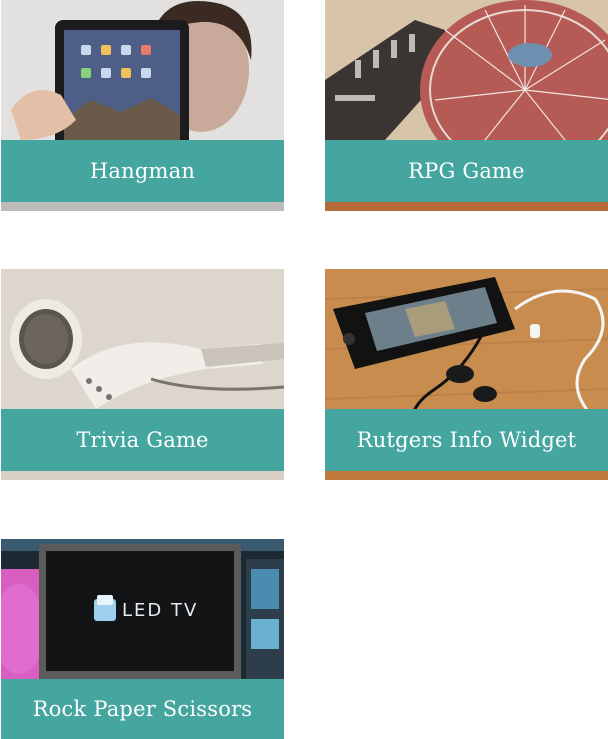  I want to click on tile-label: Hangman, so click(142, 171).